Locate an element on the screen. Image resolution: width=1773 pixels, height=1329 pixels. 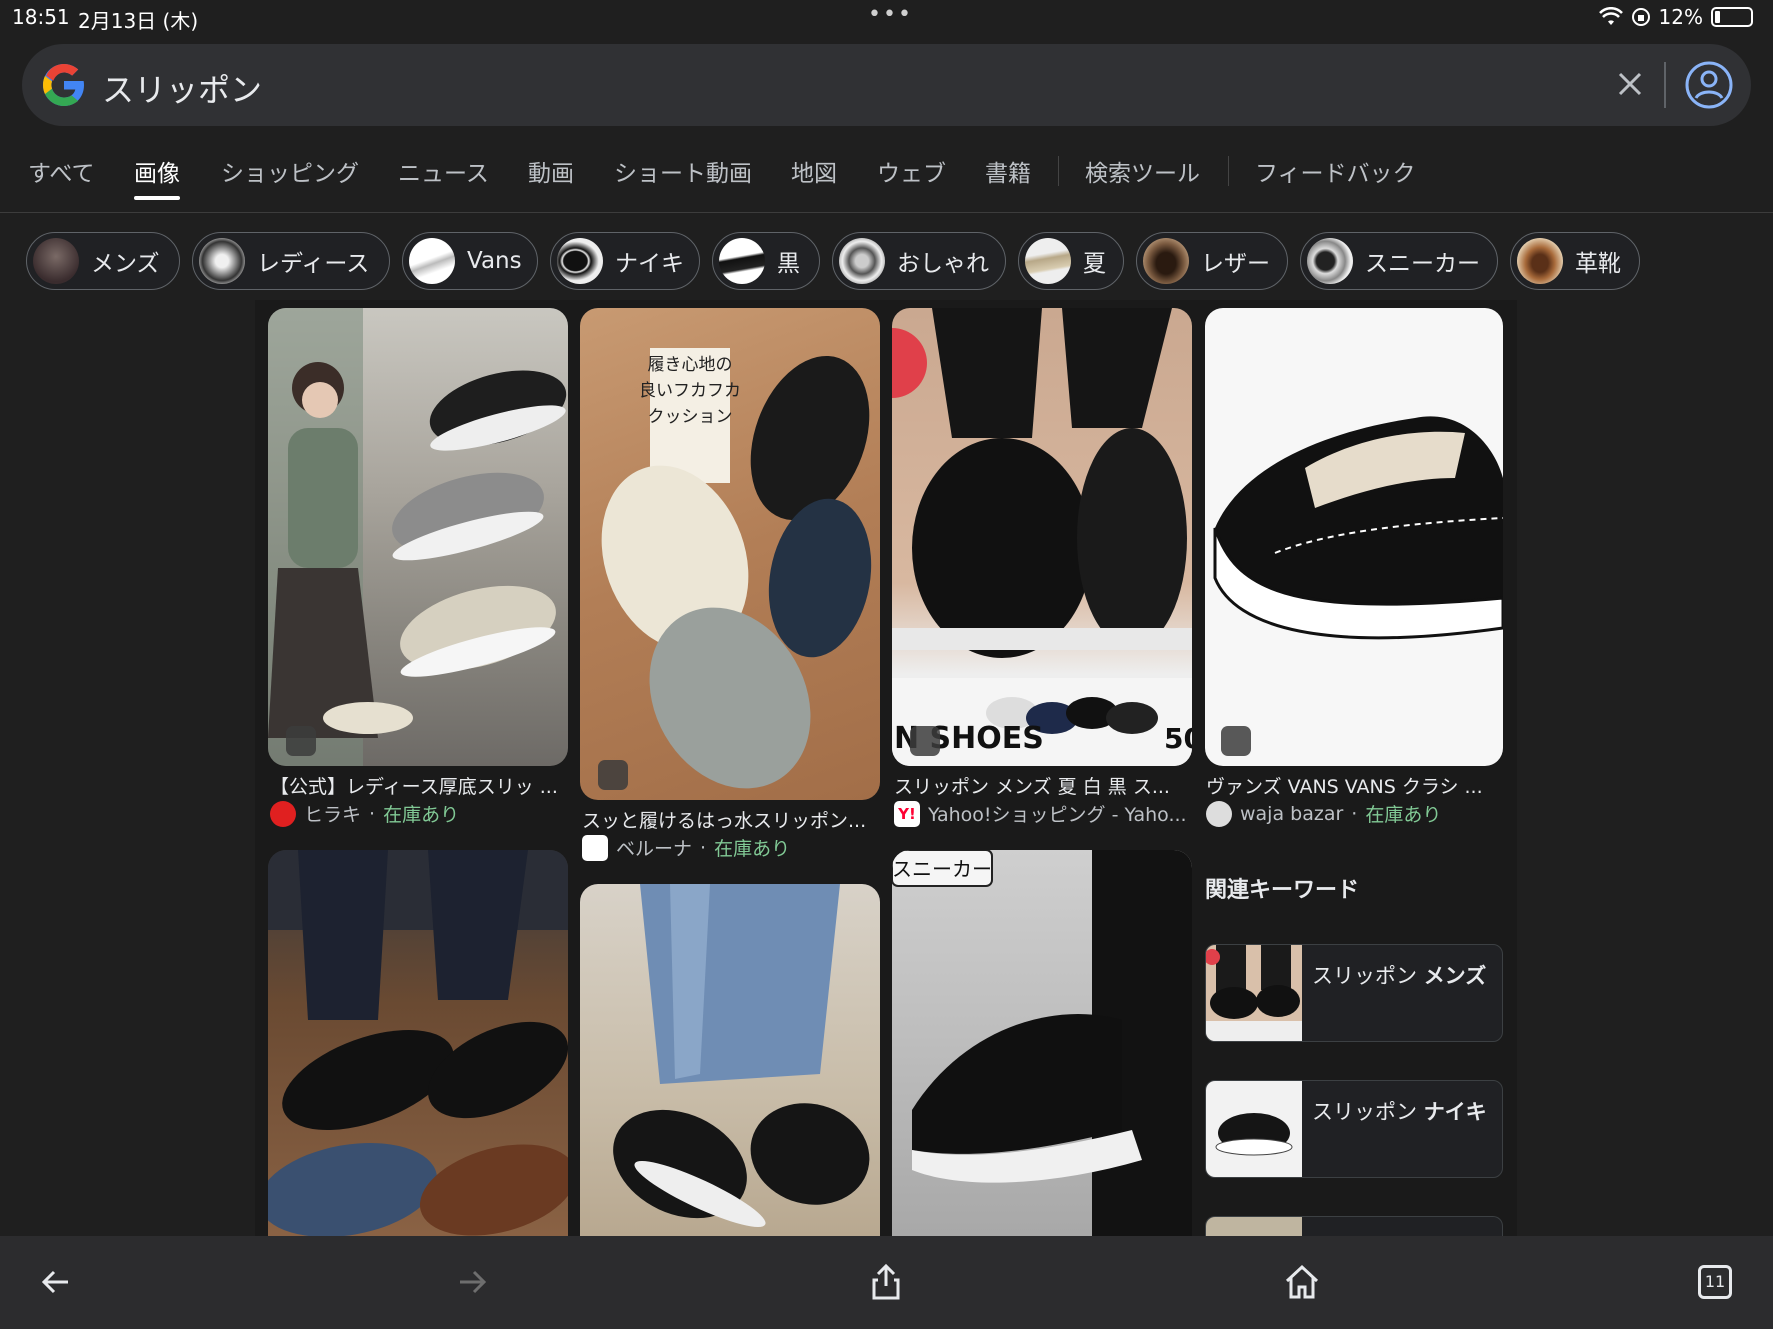
shoe-photo-illustration: N SHOES 50 is located at coordinates (1042, 537).